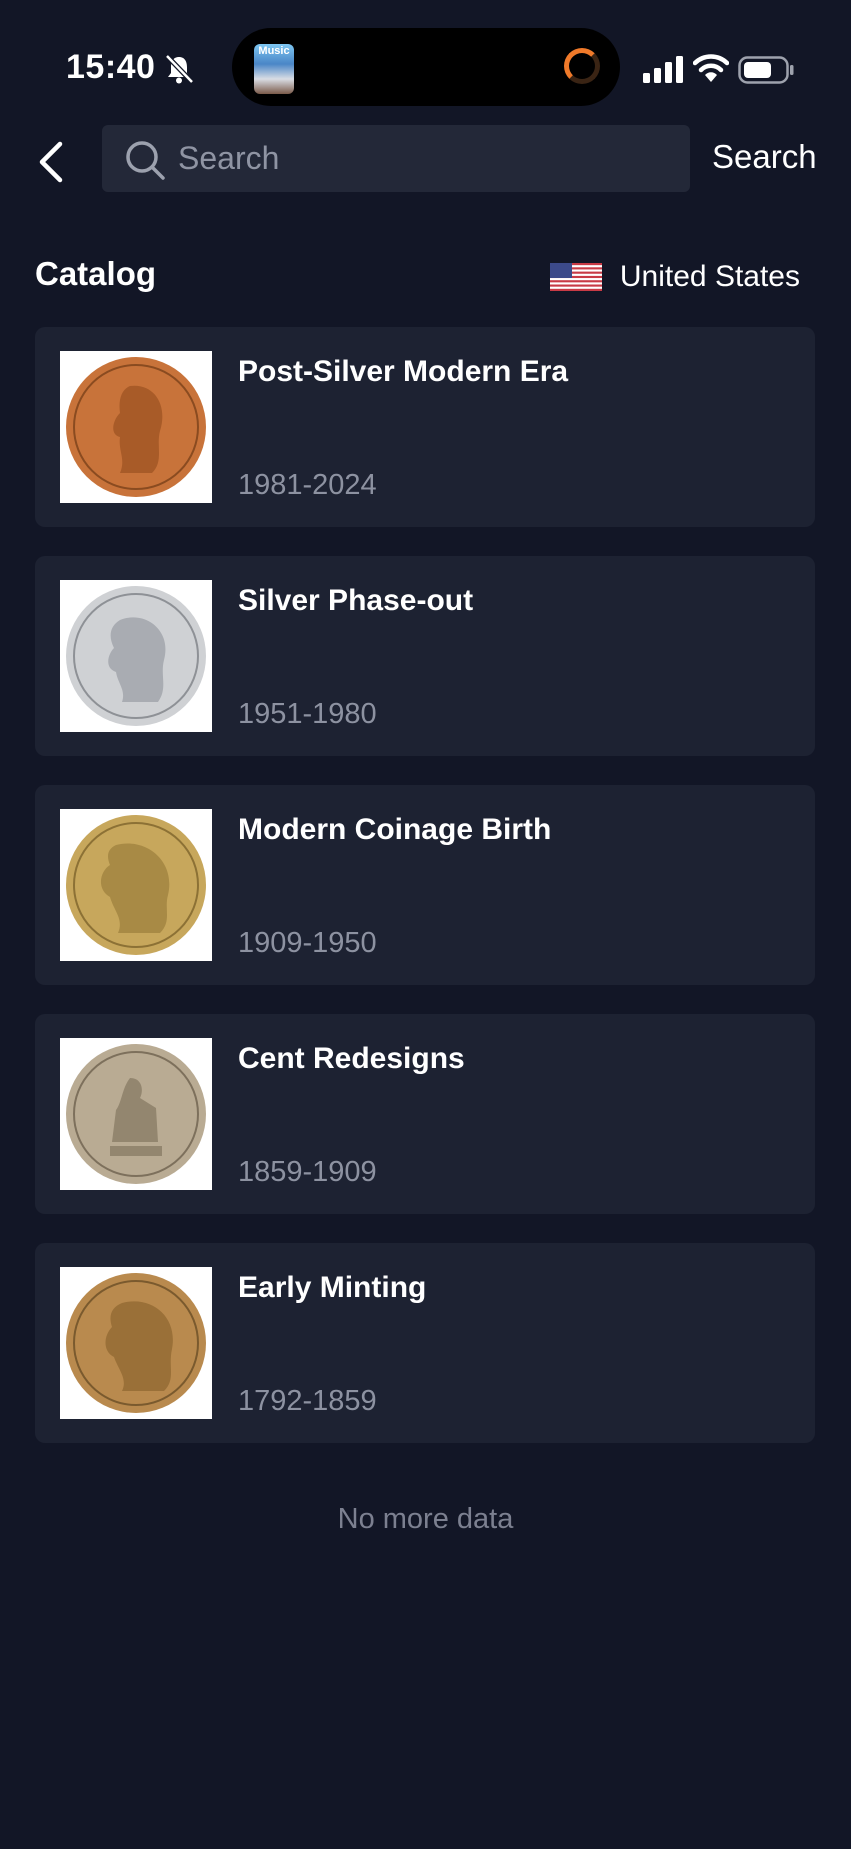  I want to click on era-years: 1859-1909, so click(307, 1172).